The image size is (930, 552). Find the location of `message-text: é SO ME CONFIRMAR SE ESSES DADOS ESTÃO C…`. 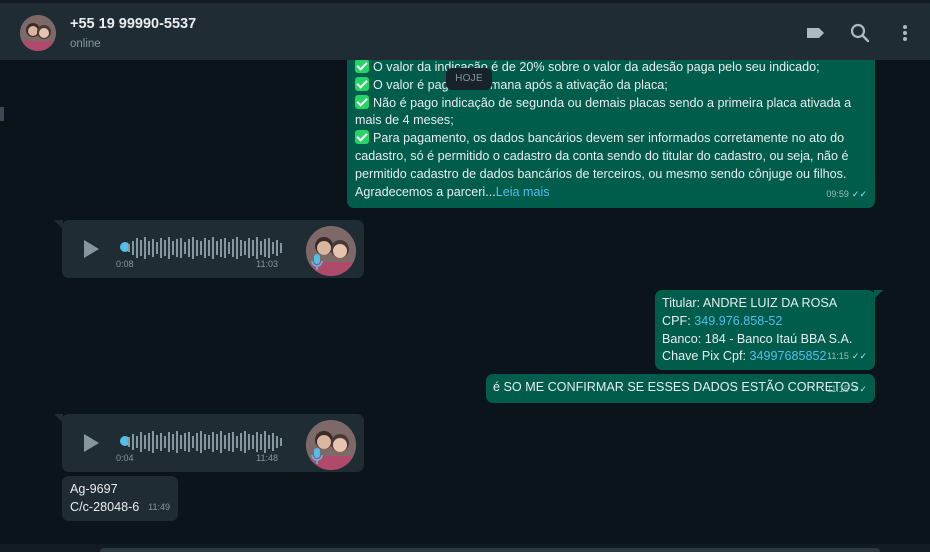

message-text: é SO ME CONFIRMAR SE ESSES DADOS ESTÃO C… is located at coordinates (676, 387).